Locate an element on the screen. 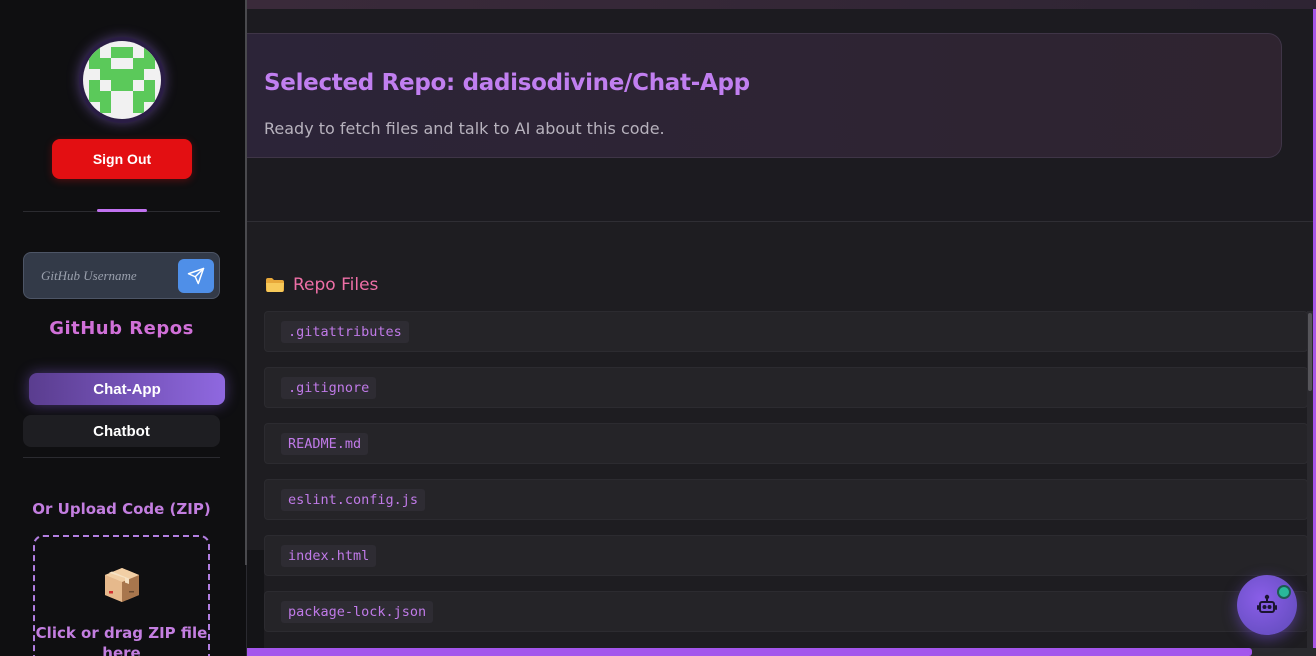 The width and height of the screenshot is (1316, 656). file-item: .gitignore is located at coordinates (786, 387).